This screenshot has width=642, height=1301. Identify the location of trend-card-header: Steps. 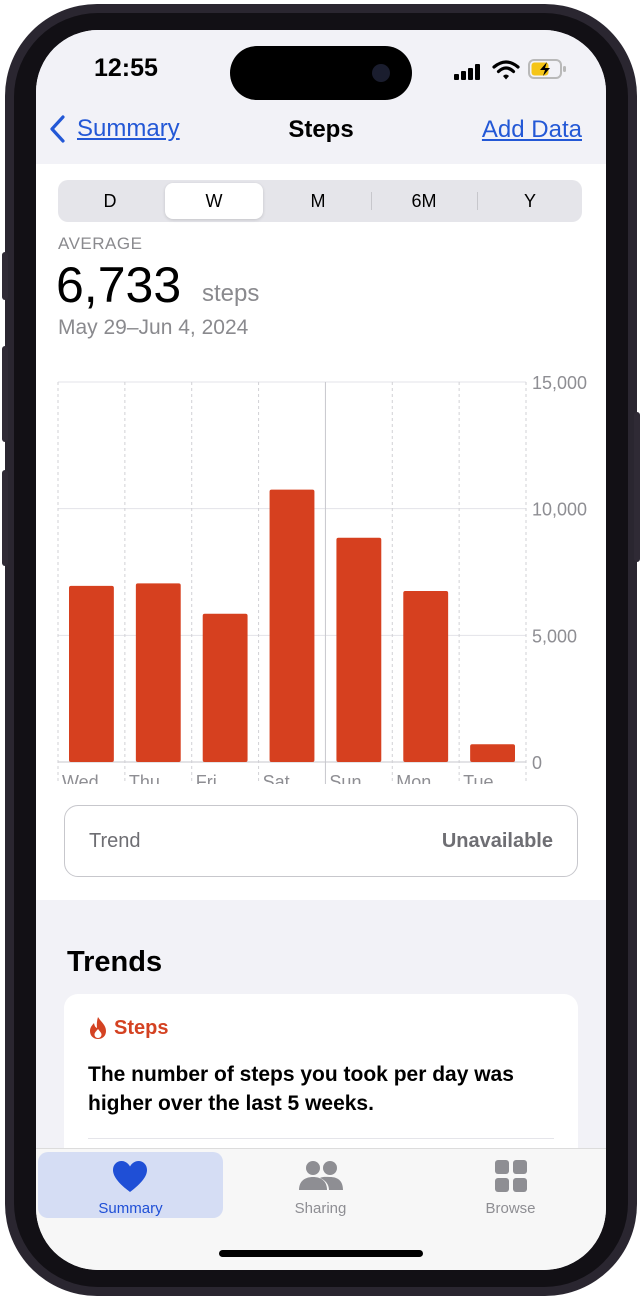
(128, 1028).